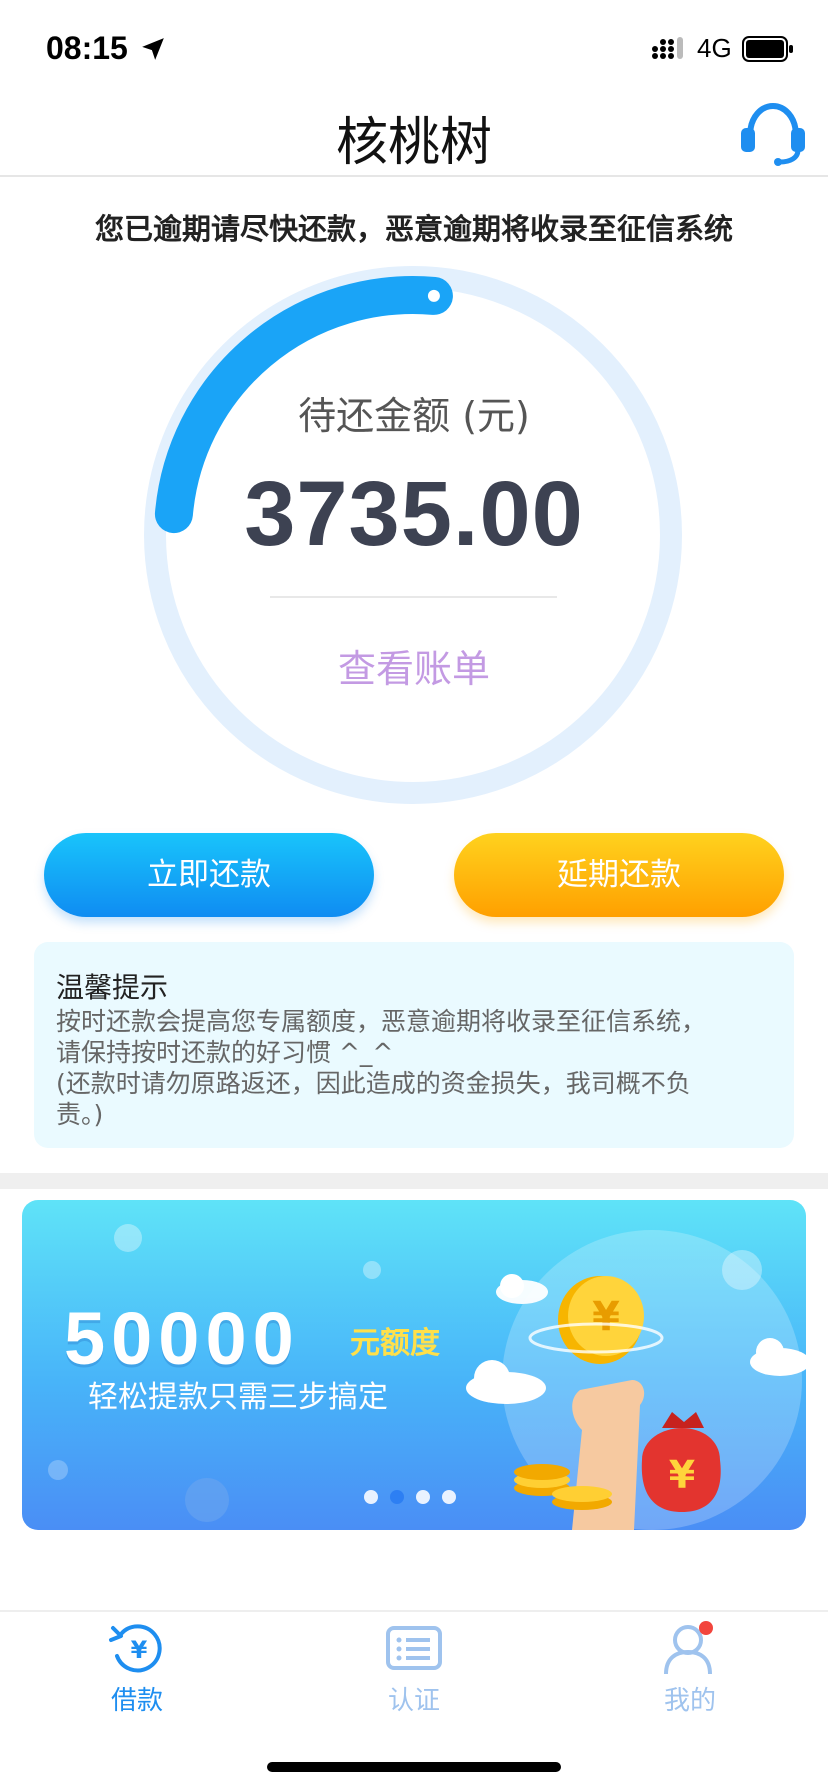 Image resolution: width=828 pixels, height=1792 pixels. What do you see at coordinates (414, 176) in the screenshot?
I see `nav-divider` at bounding box center [414, 176].